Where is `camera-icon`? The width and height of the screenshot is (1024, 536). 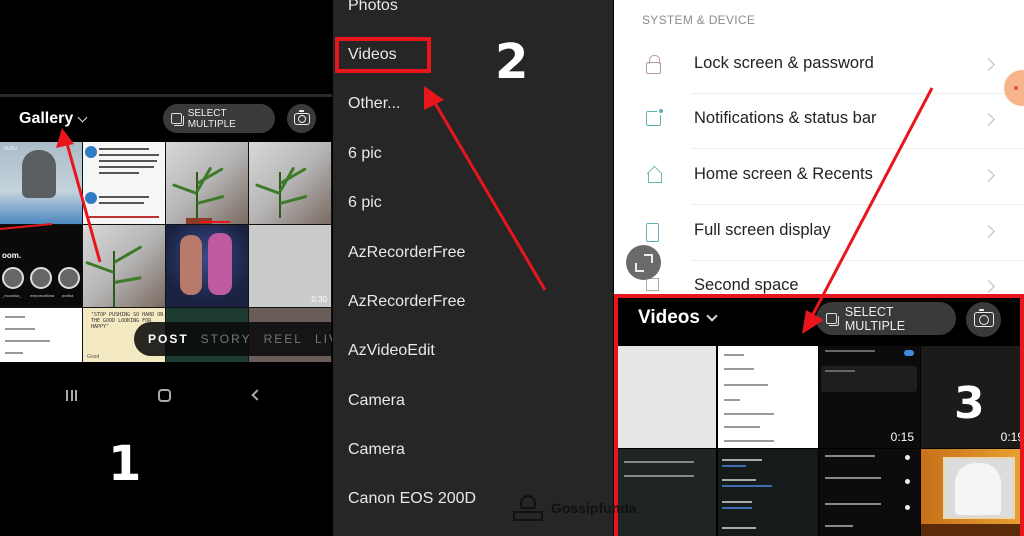
camera-icon is located at coordinates (301, 117).